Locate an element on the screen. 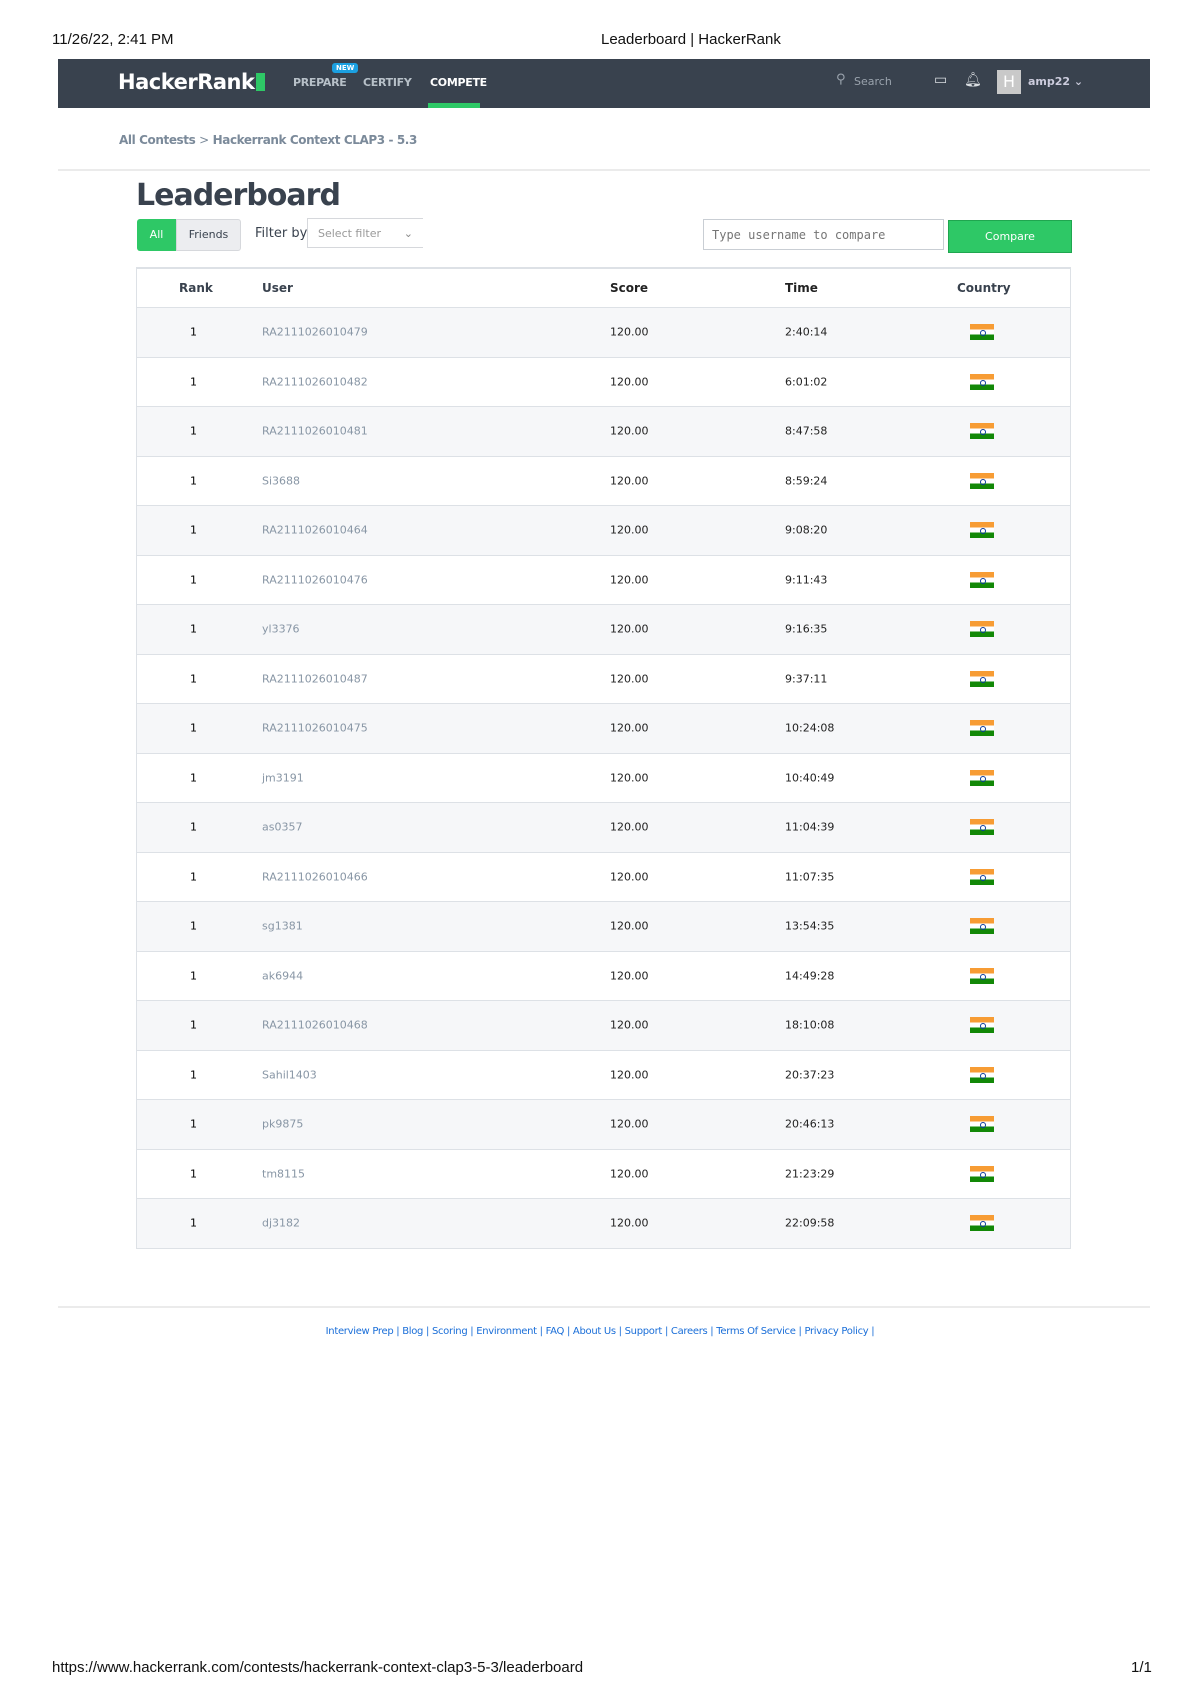  footer-link: Terms Of Service is located at coordinates (756, 1331).